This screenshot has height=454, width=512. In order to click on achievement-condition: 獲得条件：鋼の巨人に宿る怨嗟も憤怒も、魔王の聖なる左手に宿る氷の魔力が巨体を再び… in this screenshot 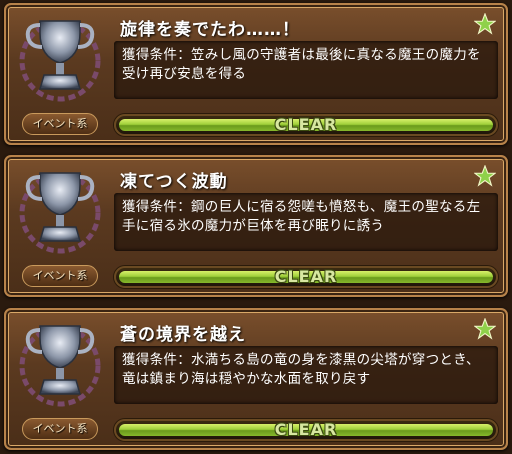, I will do `click(306, 222)`.